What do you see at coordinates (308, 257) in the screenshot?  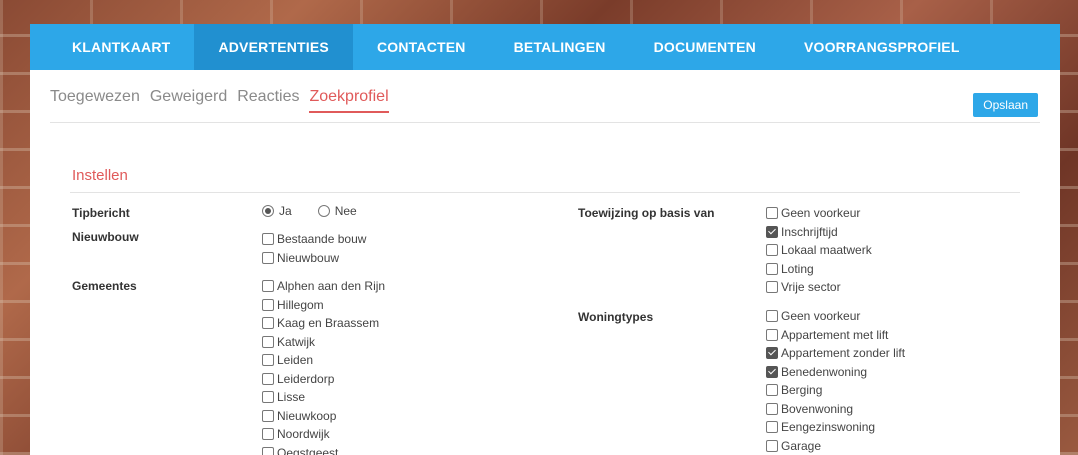 I see `option-label: Nieuwbouw` at bounding box center [308, 257].